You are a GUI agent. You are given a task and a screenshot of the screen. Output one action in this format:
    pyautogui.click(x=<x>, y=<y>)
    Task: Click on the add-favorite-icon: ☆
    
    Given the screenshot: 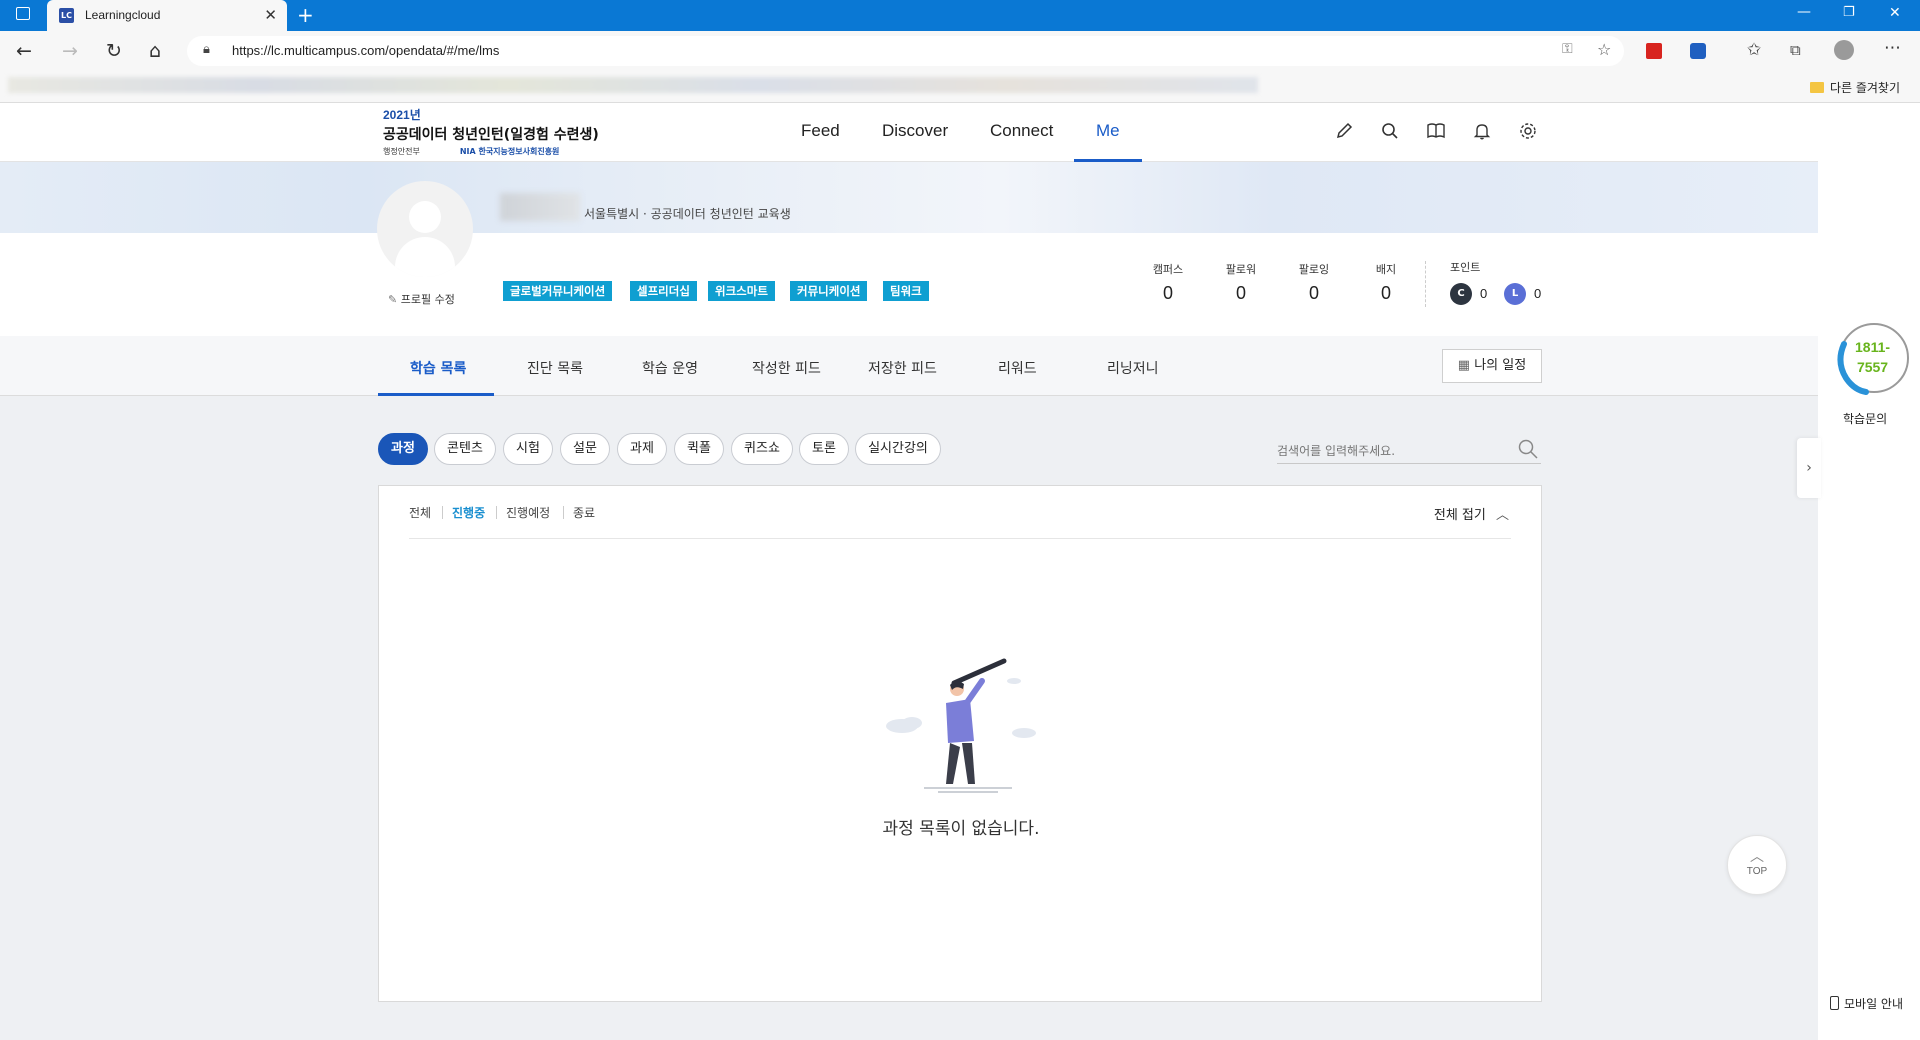 What is the action you would take?
    pyautogui.click(x=1604, y=49)
    